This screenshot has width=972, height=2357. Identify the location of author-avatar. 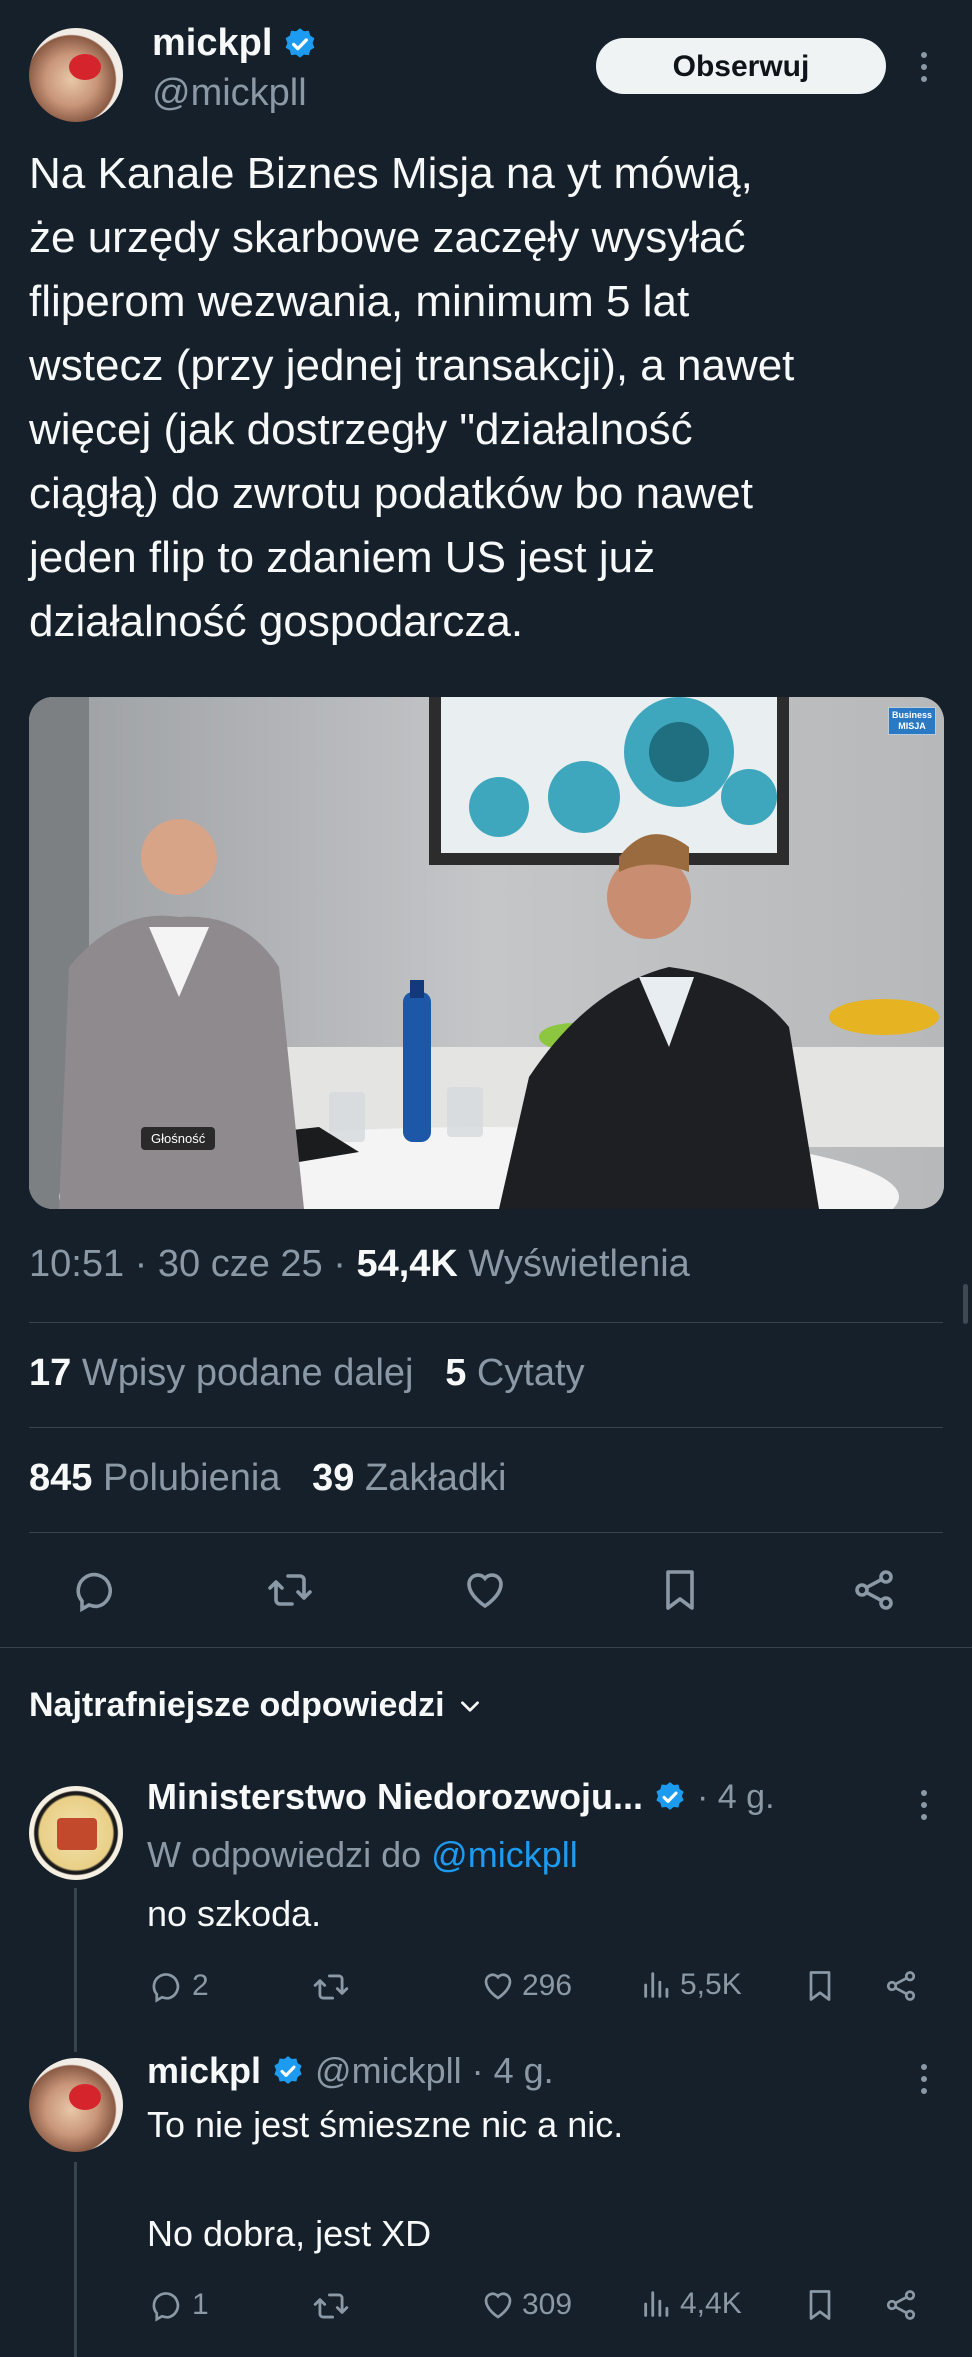
(76, 75).